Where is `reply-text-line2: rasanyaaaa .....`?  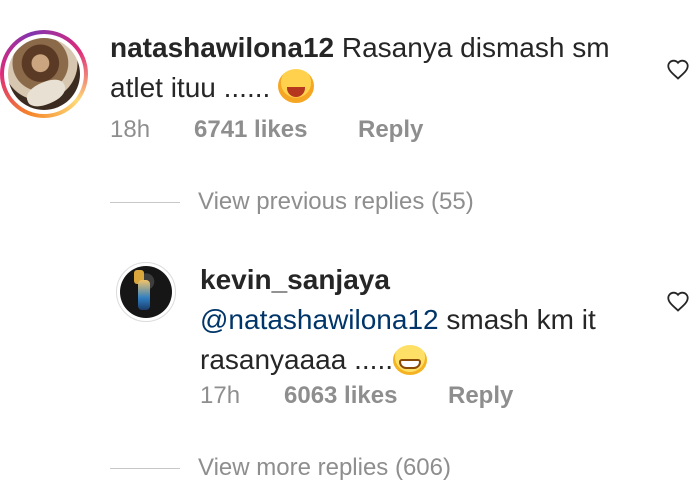 reply-text-line2: rasanyaaaa ..... is located at coordinates (297, 359).